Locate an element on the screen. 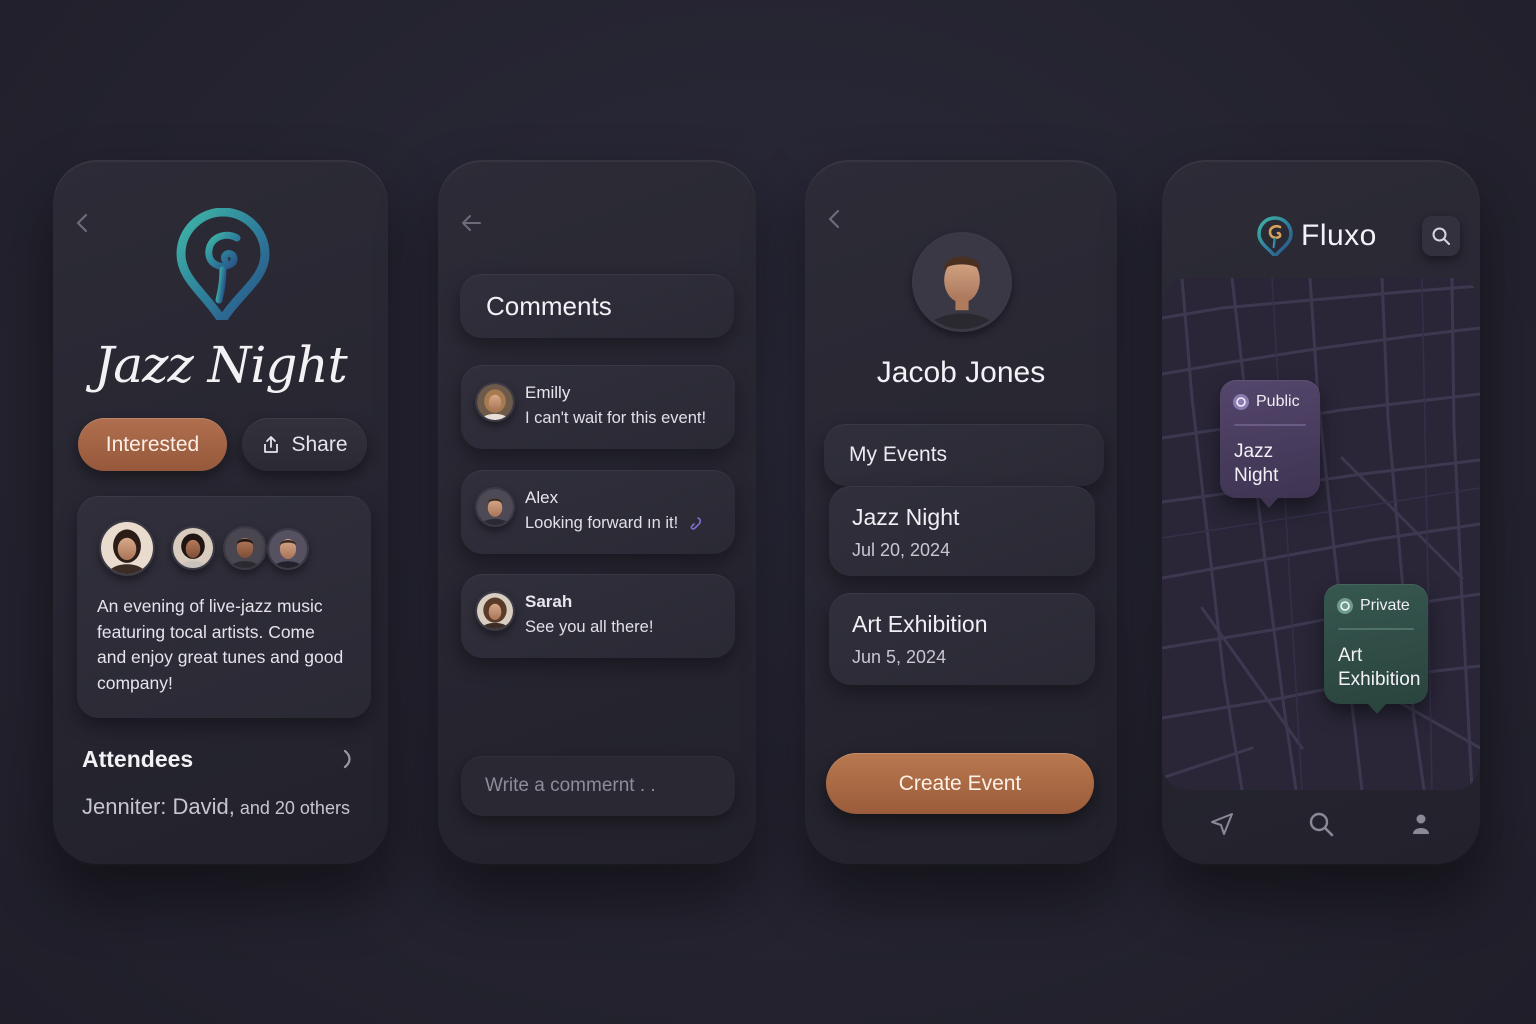  profile-name: Jacob Jones is located at coordinates (961, 372).